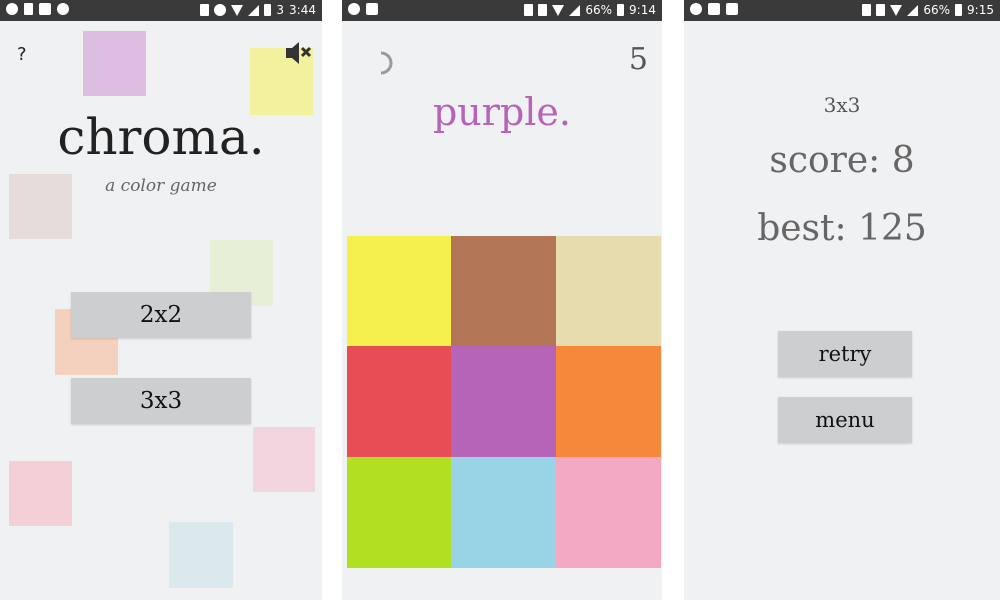  I want to click on status-bar: 66% 9:14, so click(502, 10).